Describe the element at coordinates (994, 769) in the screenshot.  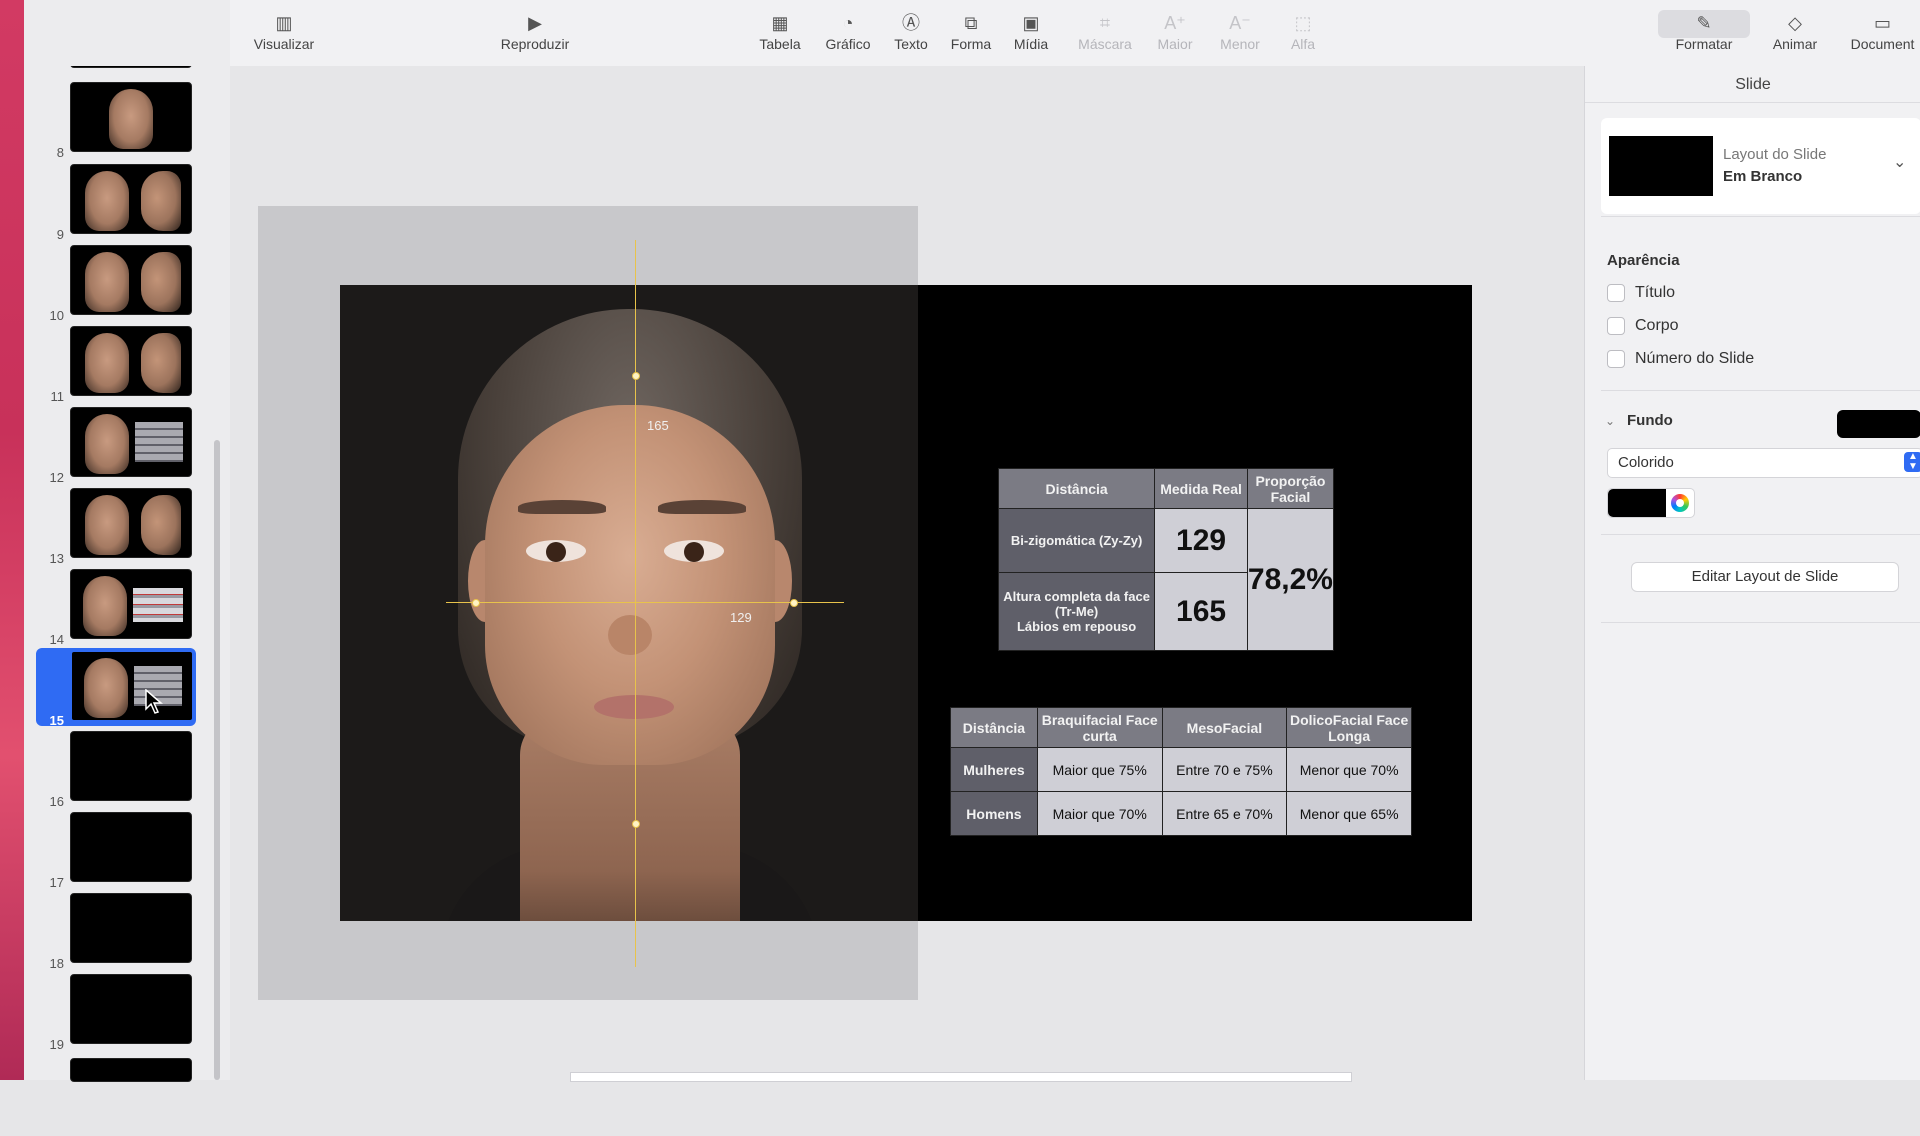
I see `row-label: Mulheres` at that location.